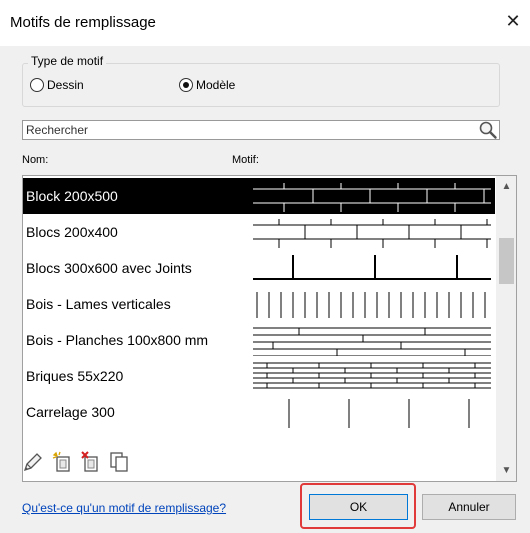 The height and width of the screenshot is (533, 530). Describe the element at coordinates (72, 196) in the screenshot. I see `list-item-name: Block 200x500` at that location.